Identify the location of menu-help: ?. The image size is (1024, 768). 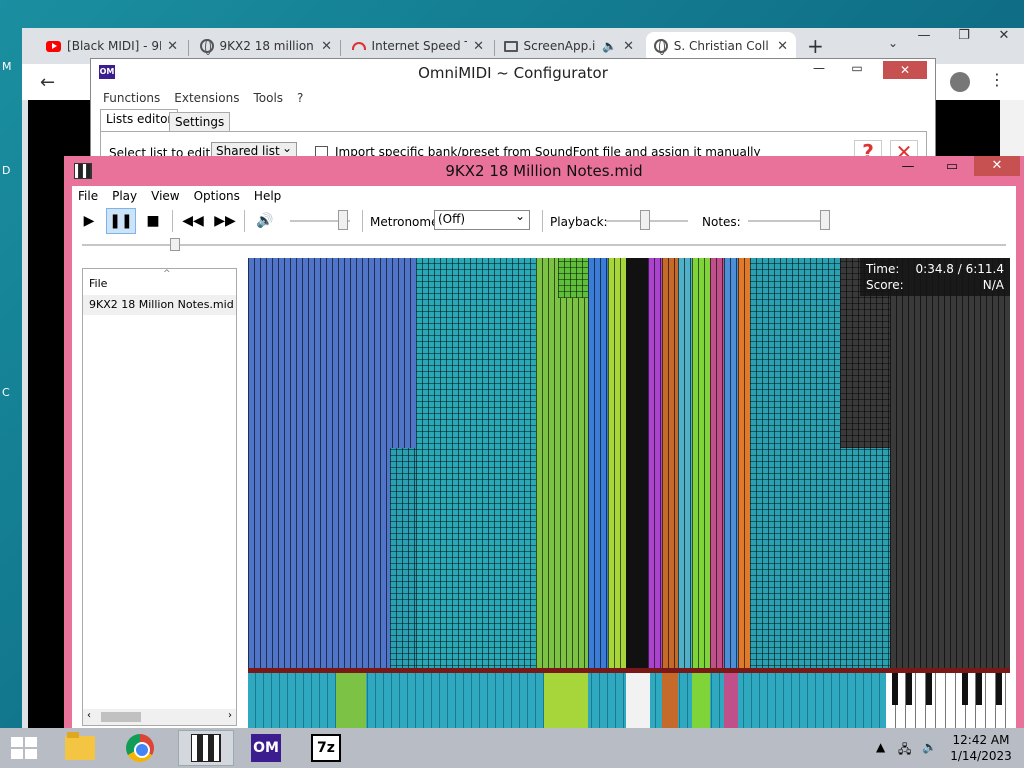
(300, 100).